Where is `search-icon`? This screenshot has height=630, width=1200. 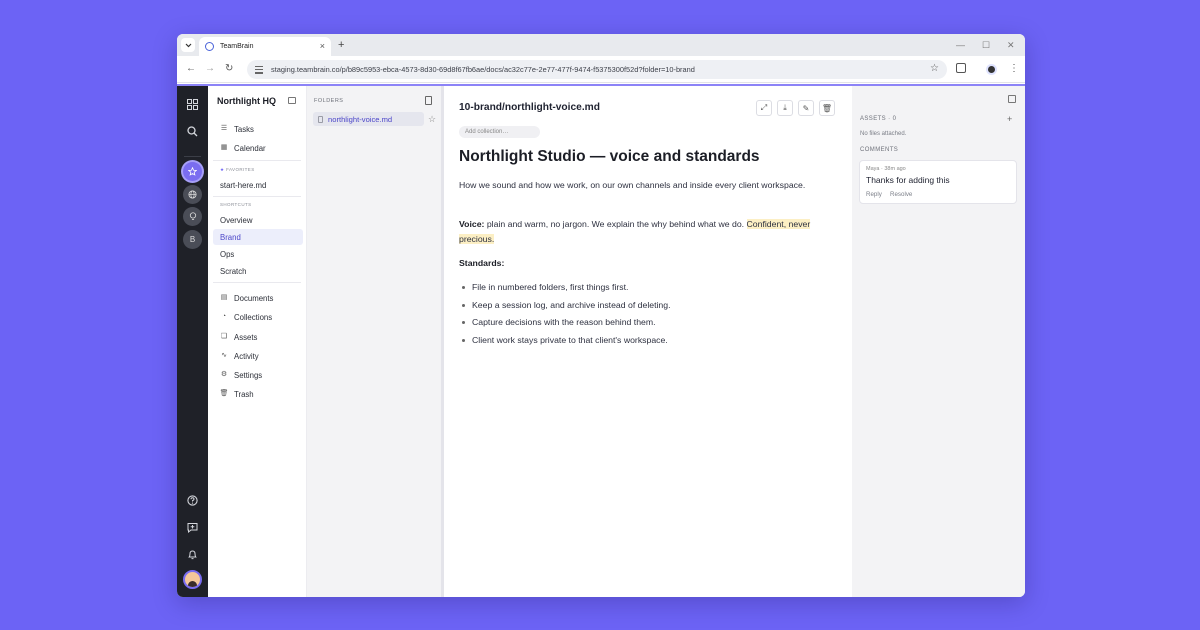 search-icon is located at coordinates (192, 131).